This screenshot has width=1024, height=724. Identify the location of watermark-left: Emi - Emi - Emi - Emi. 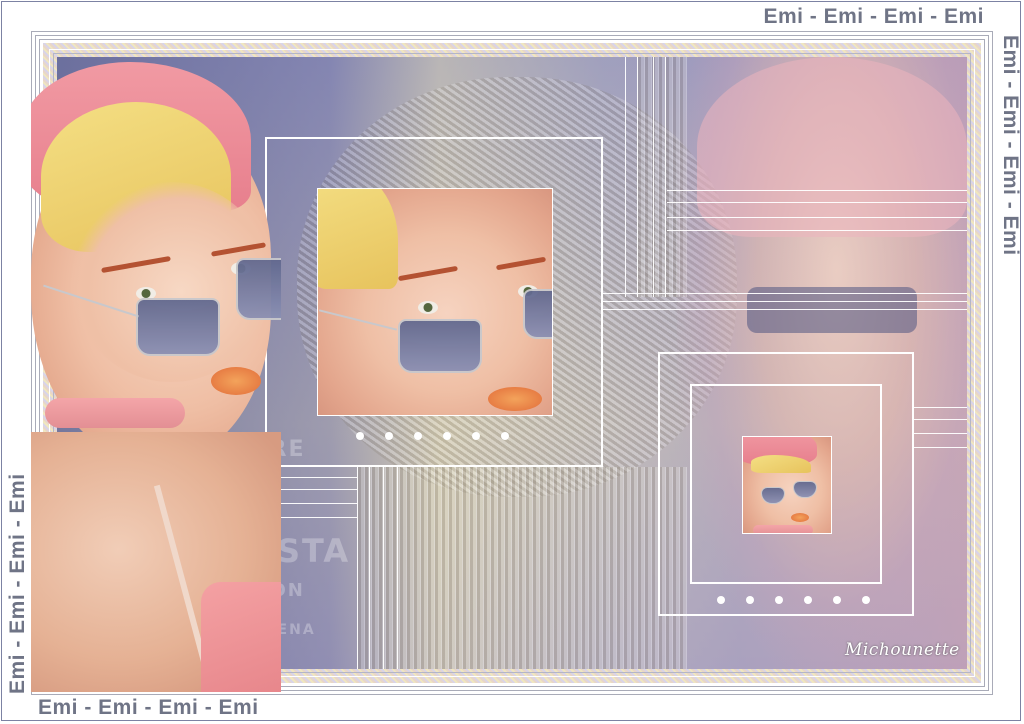
(17, 583).